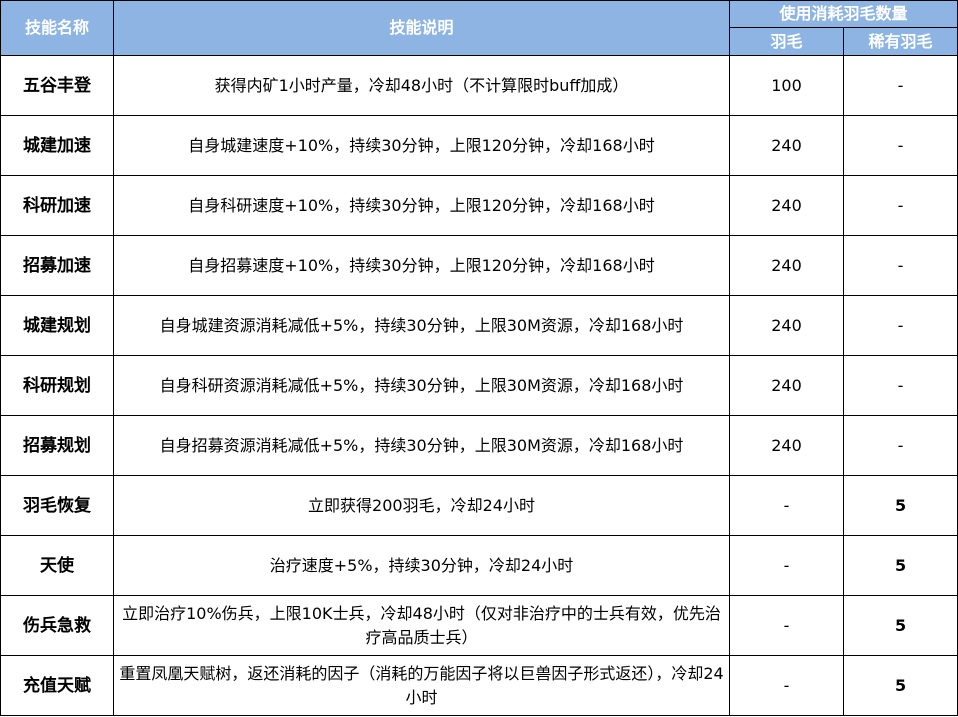 The image size is (958, 717). I want to click on skill-name-cell: 科研规划, so click(57, 385).